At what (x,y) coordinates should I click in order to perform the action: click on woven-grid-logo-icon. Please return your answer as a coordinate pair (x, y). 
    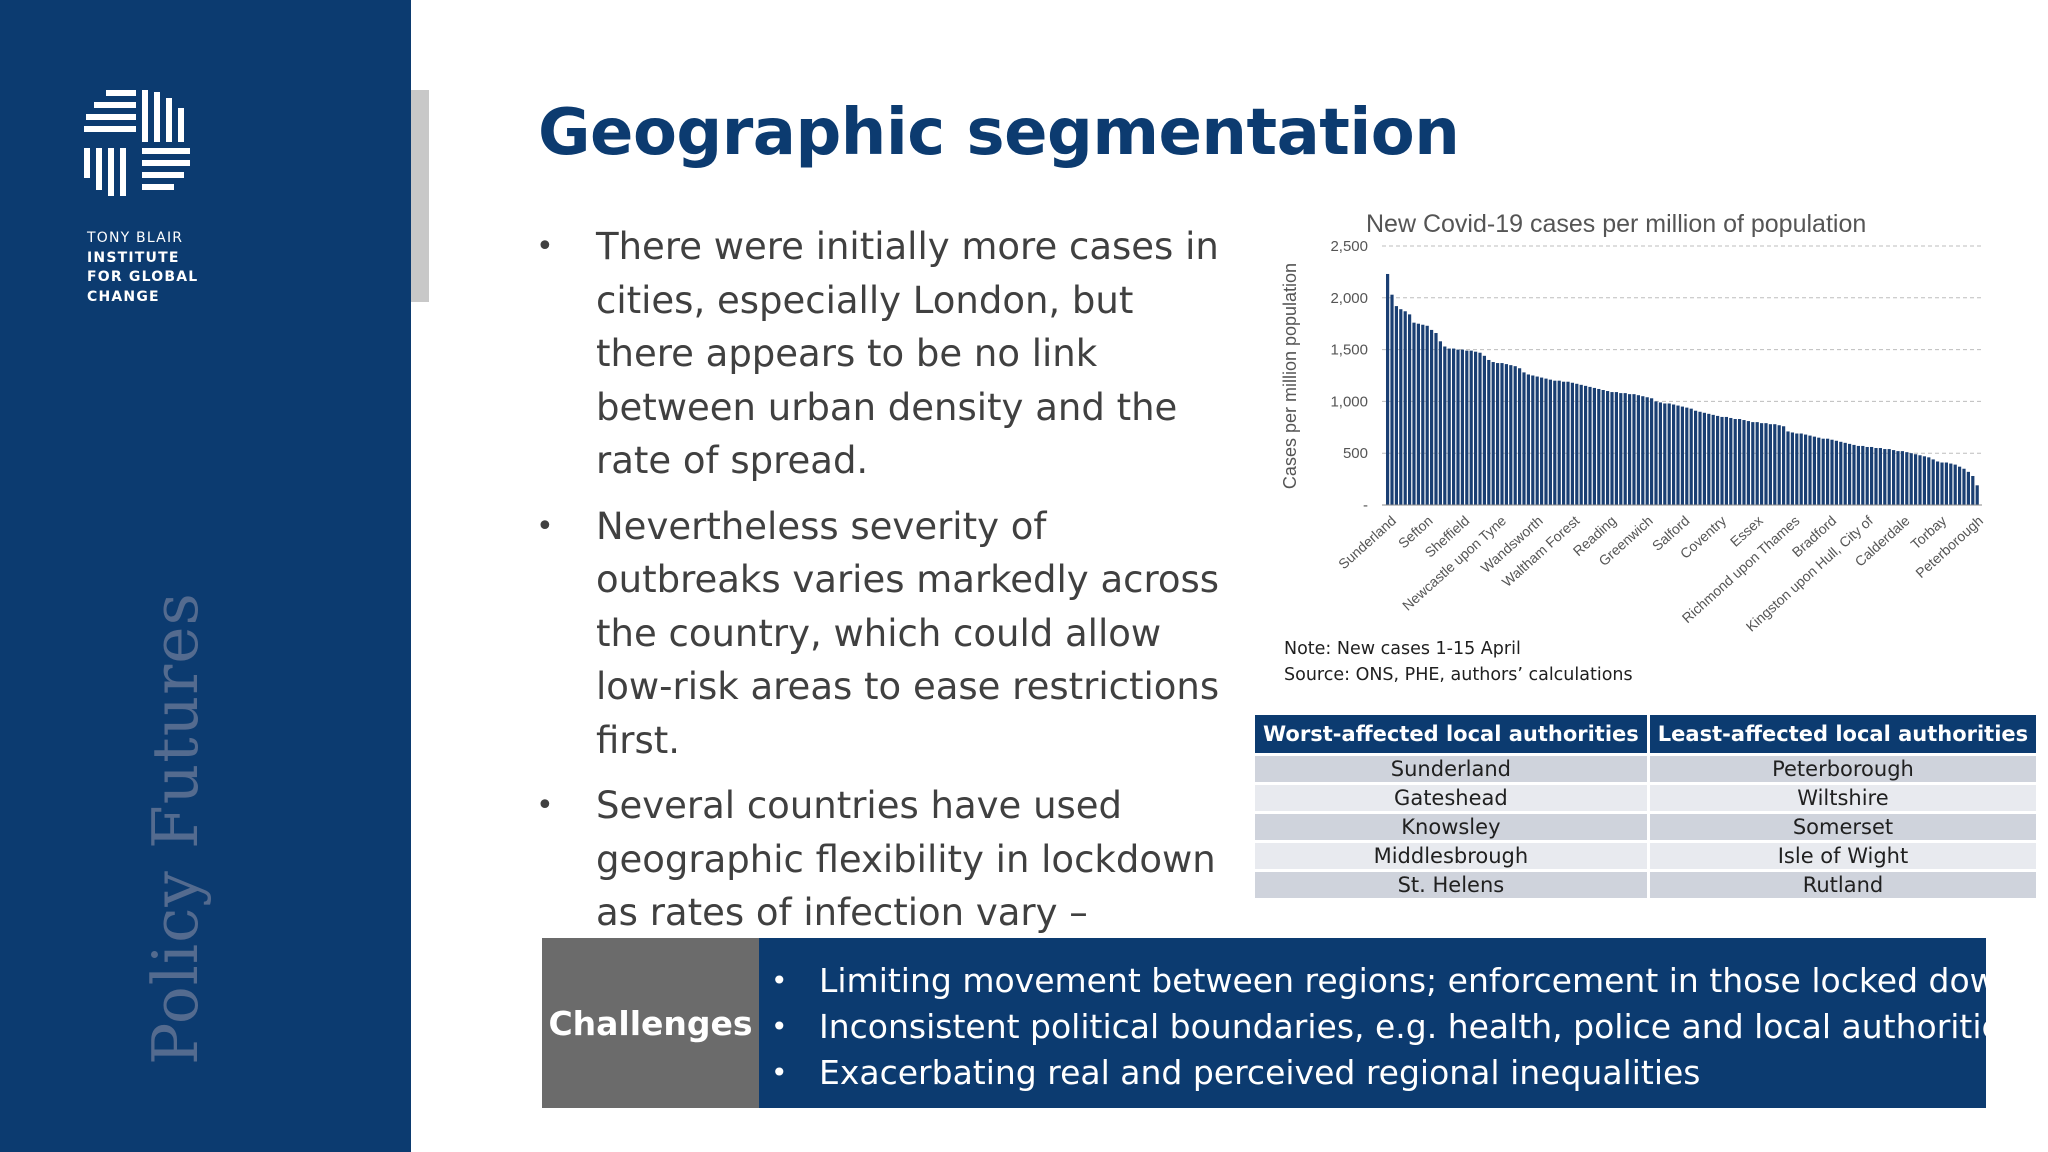
    Looking at the image, I should click on (137, 143).